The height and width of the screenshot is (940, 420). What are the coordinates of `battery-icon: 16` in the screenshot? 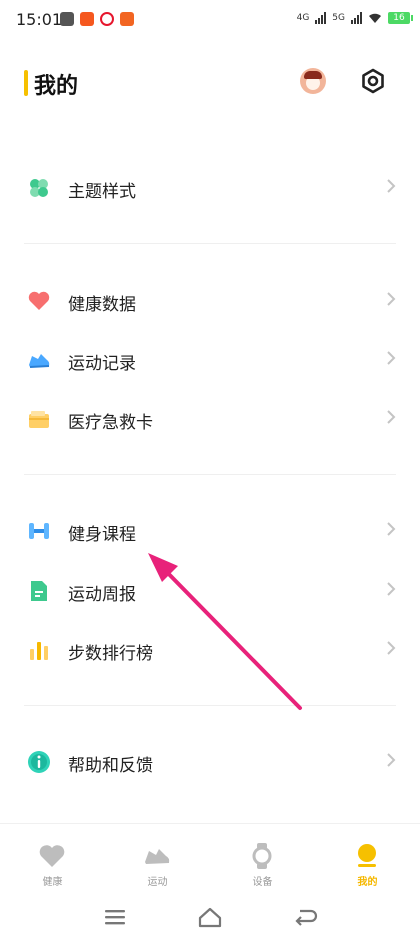 It's located at (400, 18).